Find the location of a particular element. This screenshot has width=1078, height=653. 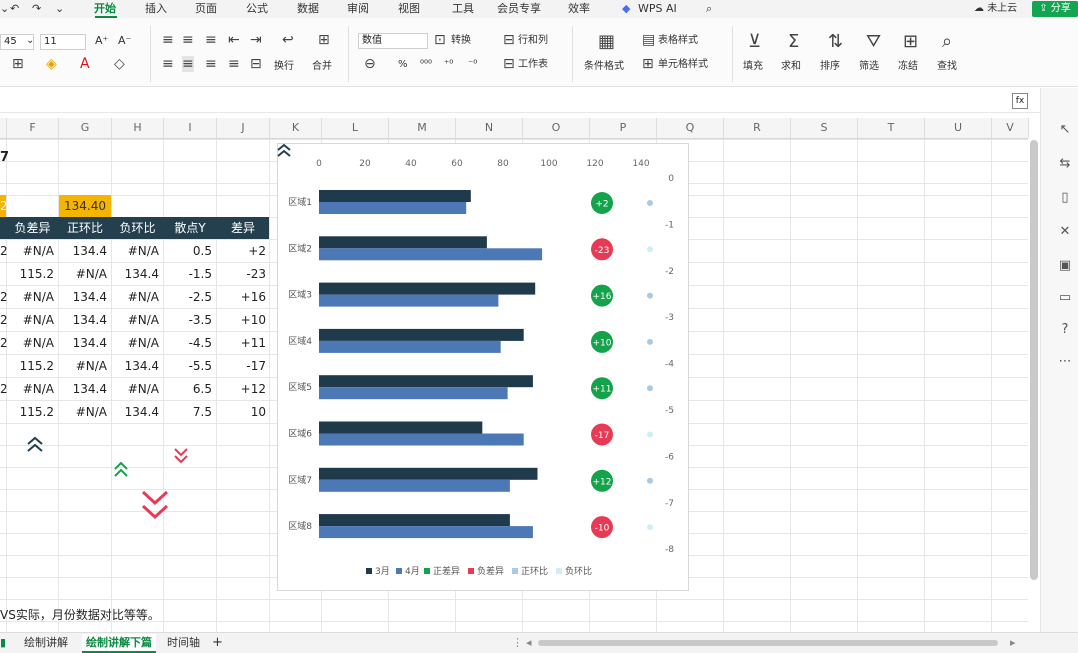

cloud-status: ☁ 未上云 is located at coordinates (995, 9).